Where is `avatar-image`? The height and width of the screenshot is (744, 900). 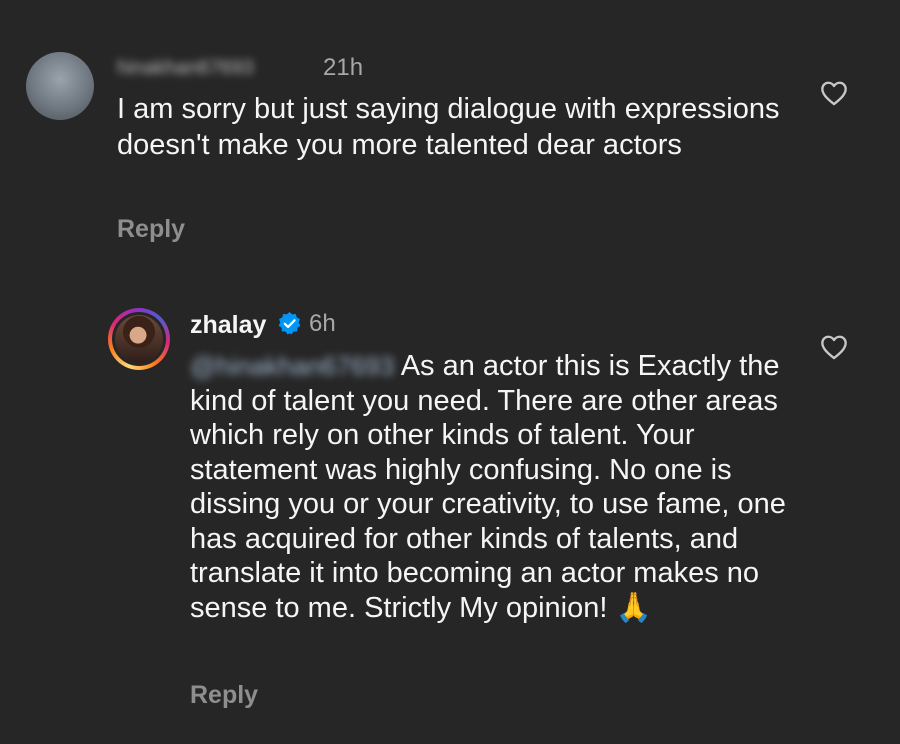
avatar-image is located at coordinates (139, 339).